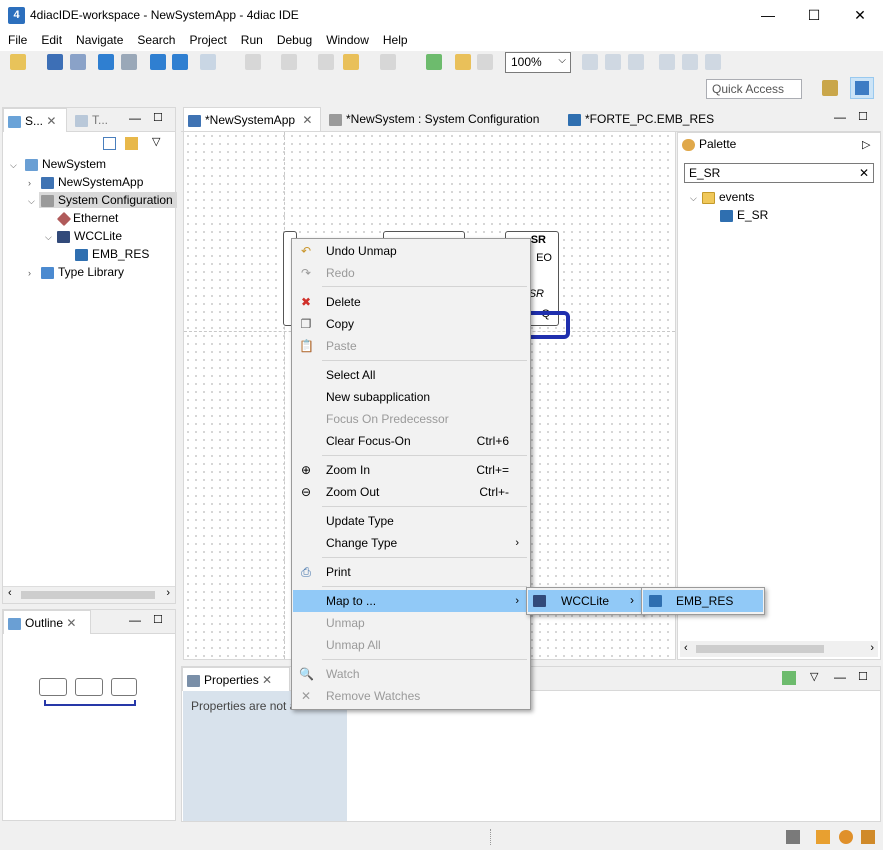 Image resolution: width=883 pixels, height=850 pixels. Describe the element at coordinates (544, 258) in the screenshot. I see `fb-eo-port: EO` at that location.